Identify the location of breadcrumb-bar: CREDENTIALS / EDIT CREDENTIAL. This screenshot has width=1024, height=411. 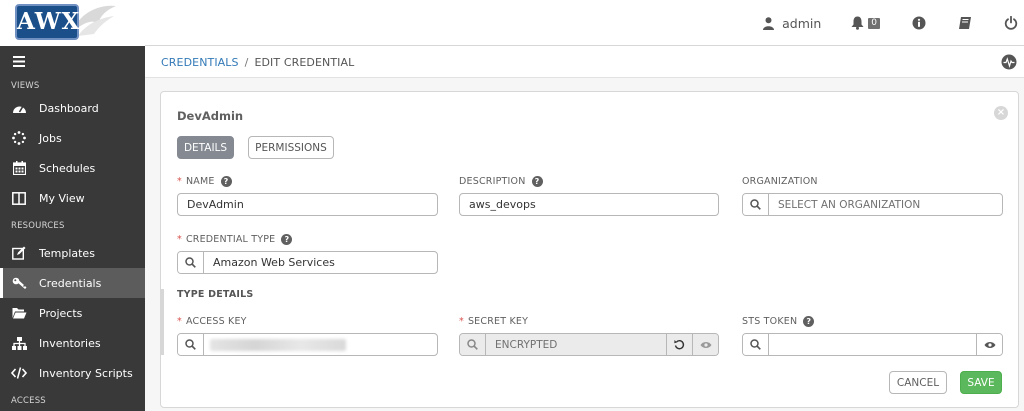
(584, 62).